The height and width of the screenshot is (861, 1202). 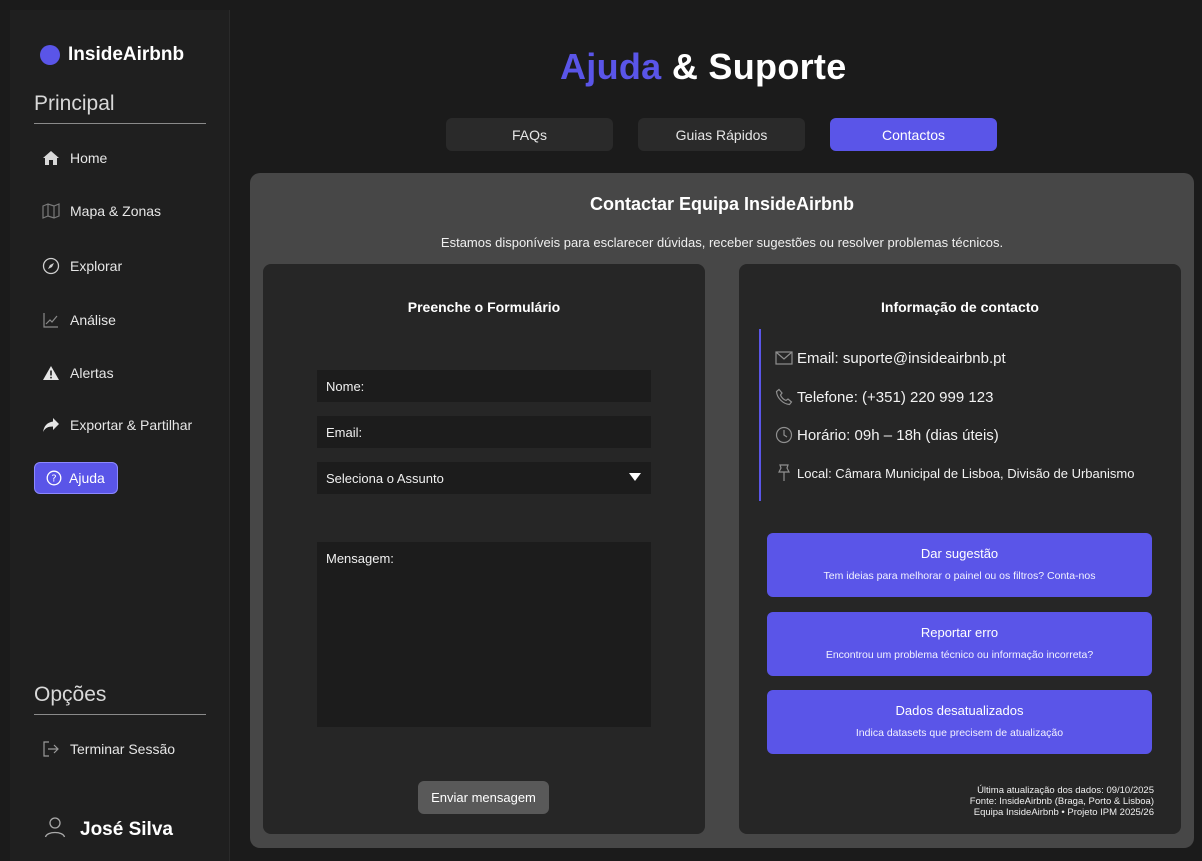 What do you see at coordinates (74, 103) in the screenshot?
I see `section-title-principal: Principal` at bounding box center [74, 103].